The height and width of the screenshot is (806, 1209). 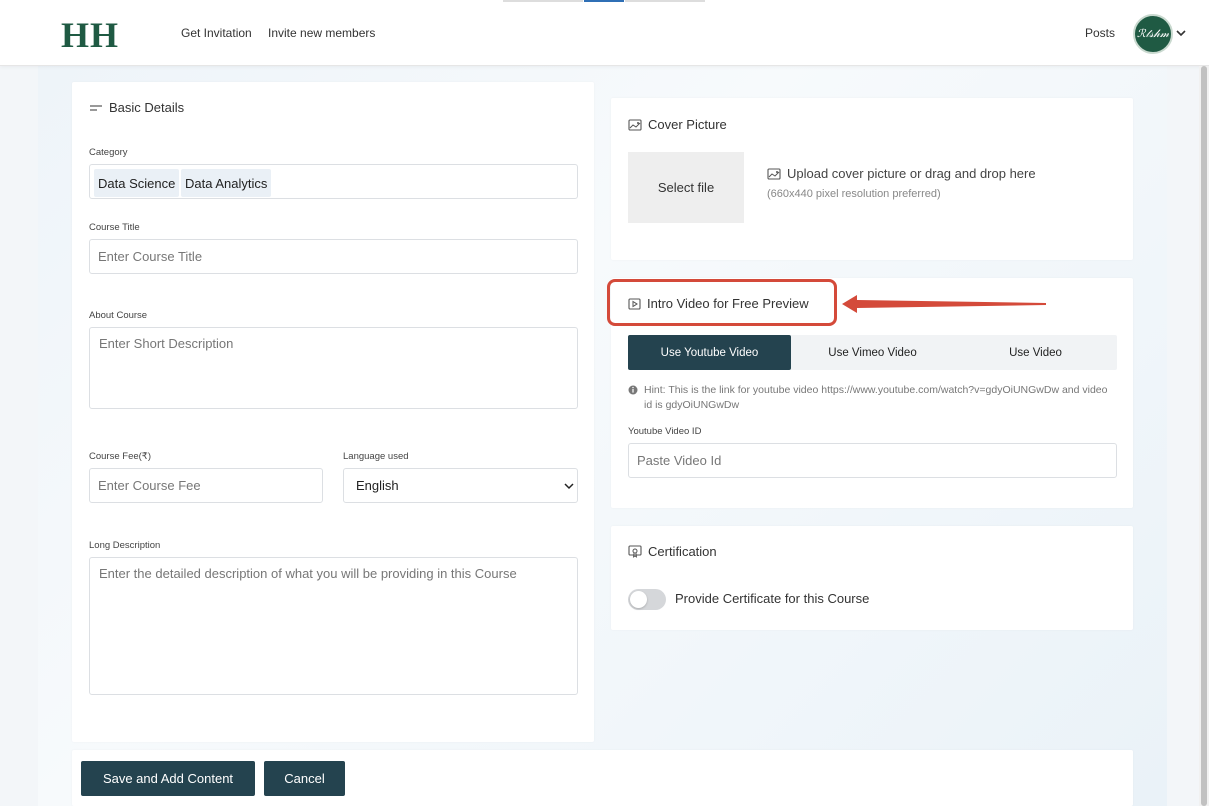 I want to click on long-description-textarea, so click(x=333, y=626).